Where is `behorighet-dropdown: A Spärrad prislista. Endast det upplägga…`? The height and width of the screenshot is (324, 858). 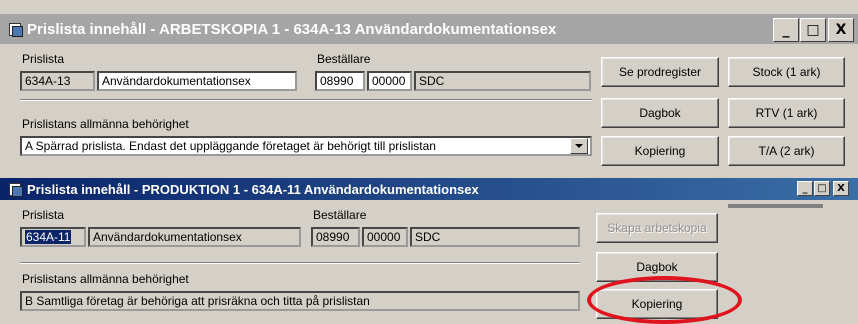
behorighet-dropdown: A Spärrad prislista. Endast det upplägga… is located at coordinates (306, 146).